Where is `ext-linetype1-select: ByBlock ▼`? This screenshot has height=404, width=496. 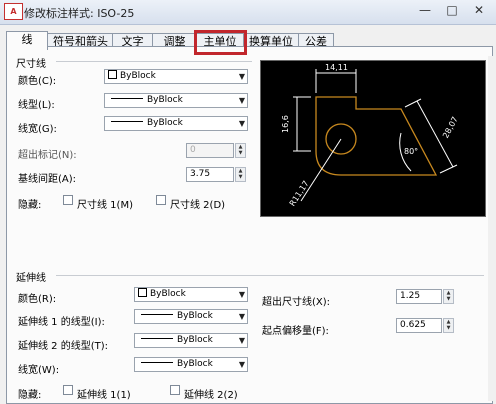
ext-linetype1-select: ByBlock ▼ is located at coordinates (191, 316).